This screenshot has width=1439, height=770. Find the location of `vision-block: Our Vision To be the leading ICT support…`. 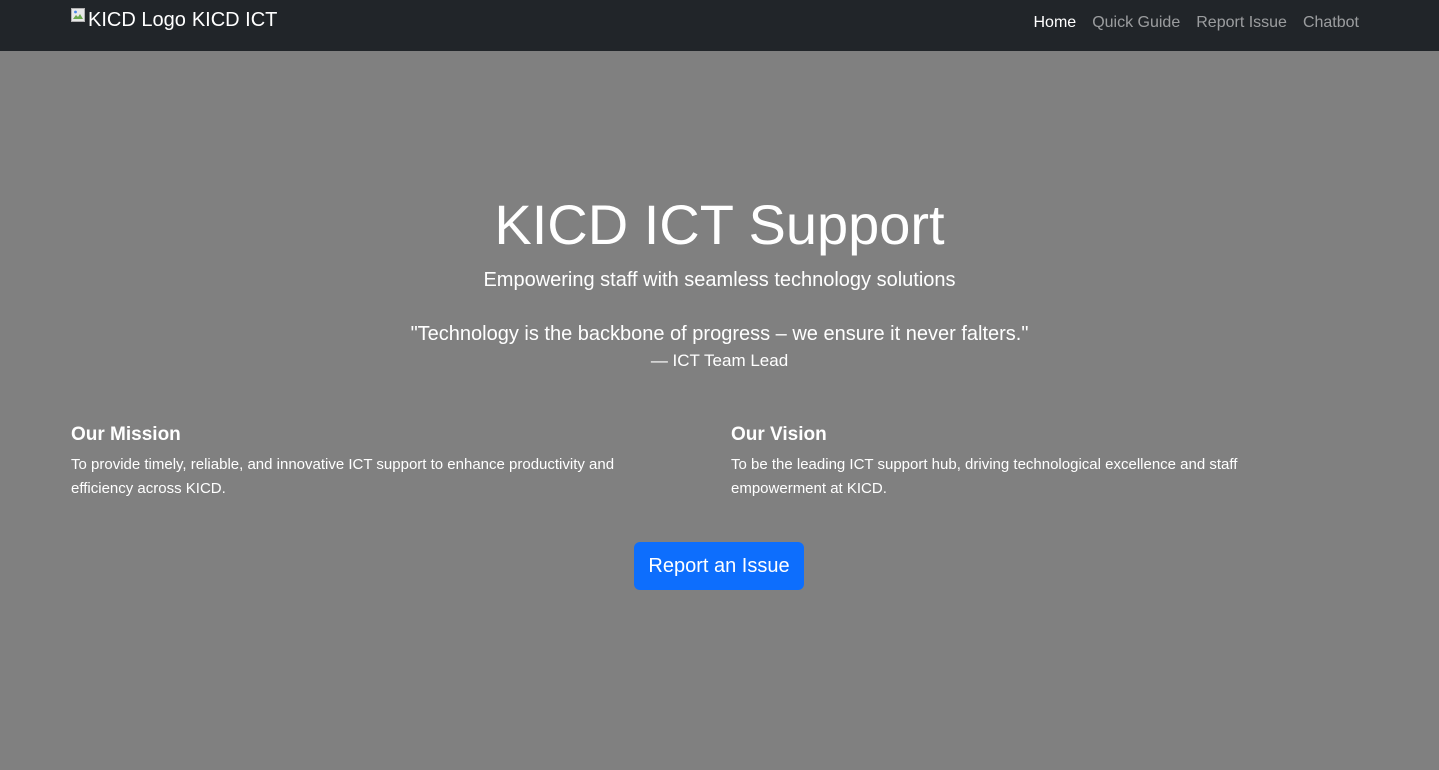

vision-block: Our Vision To be the leading ICT support… is located at coordinates (1031, 462).